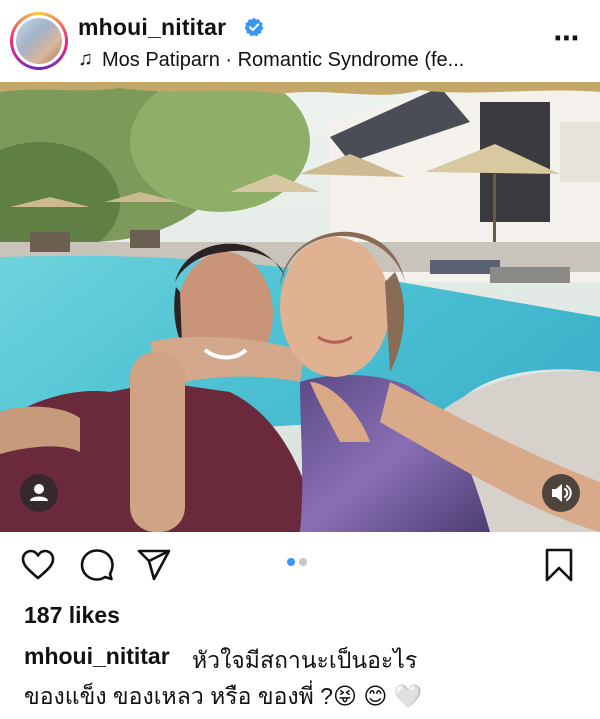 The image size is (600, 719). I want to click on carousel-dot, so click(303, 562).